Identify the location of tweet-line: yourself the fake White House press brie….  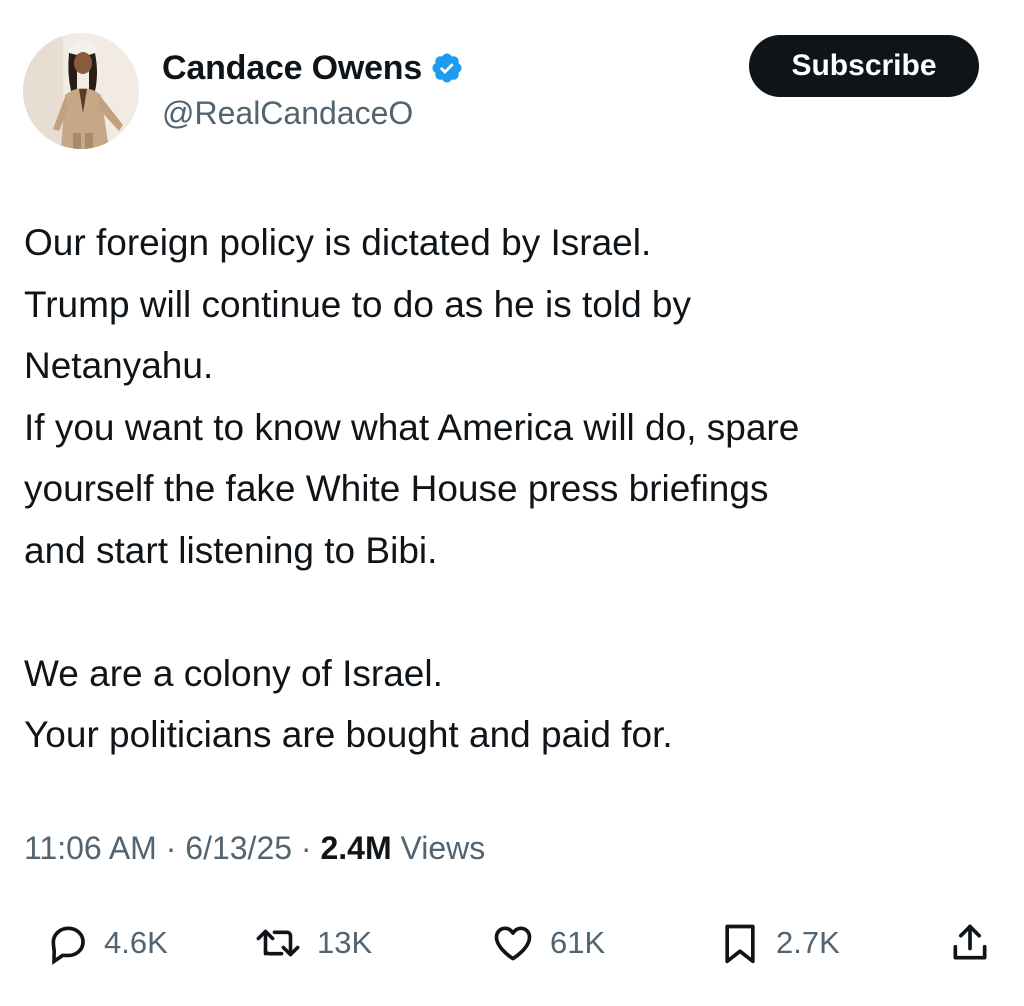
(396, 488).